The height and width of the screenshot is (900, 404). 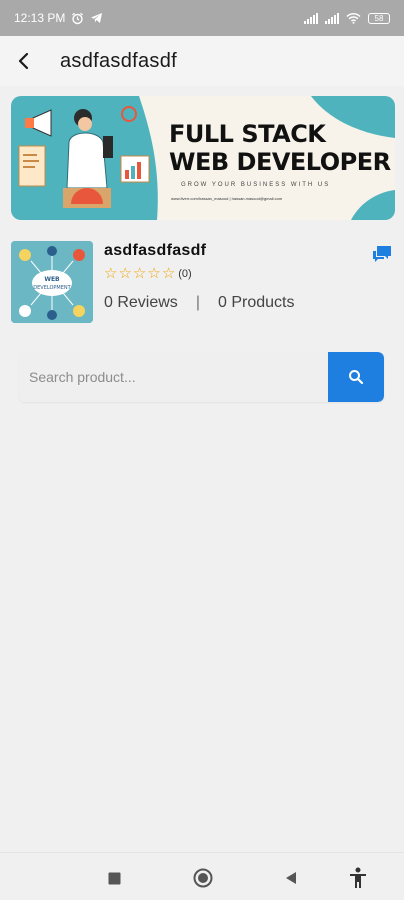 I want to click on banner-title: FULL STACK WEB DEVELOPER, so click(x=280, y=148).